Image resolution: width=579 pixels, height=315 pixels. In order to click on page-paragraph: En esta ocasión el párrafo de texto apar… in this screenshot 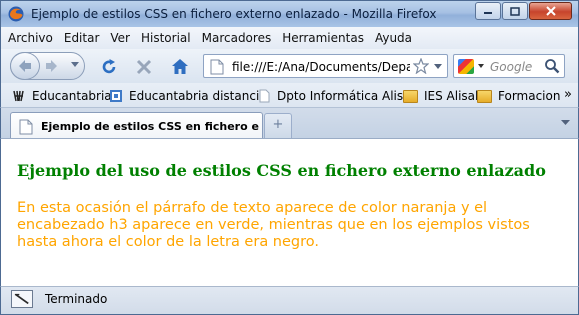, I will do `click(273, 225)`.